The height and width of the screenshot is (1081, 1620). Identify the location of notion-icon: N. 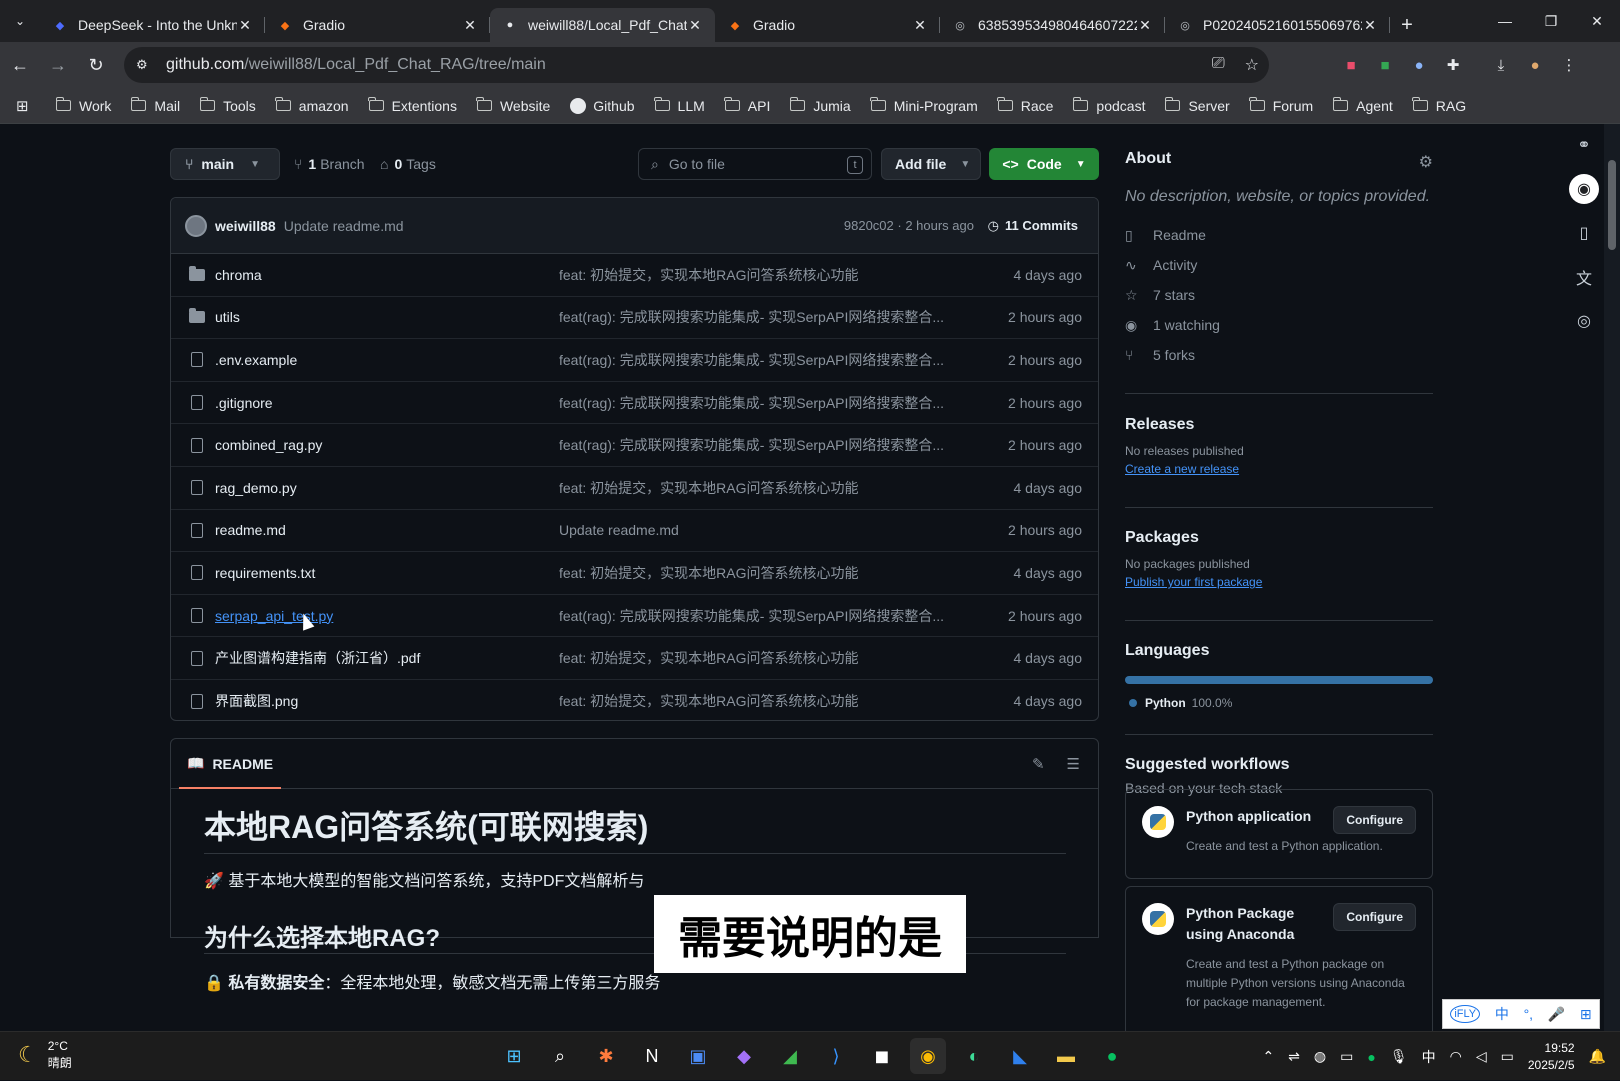
(652, 1056).